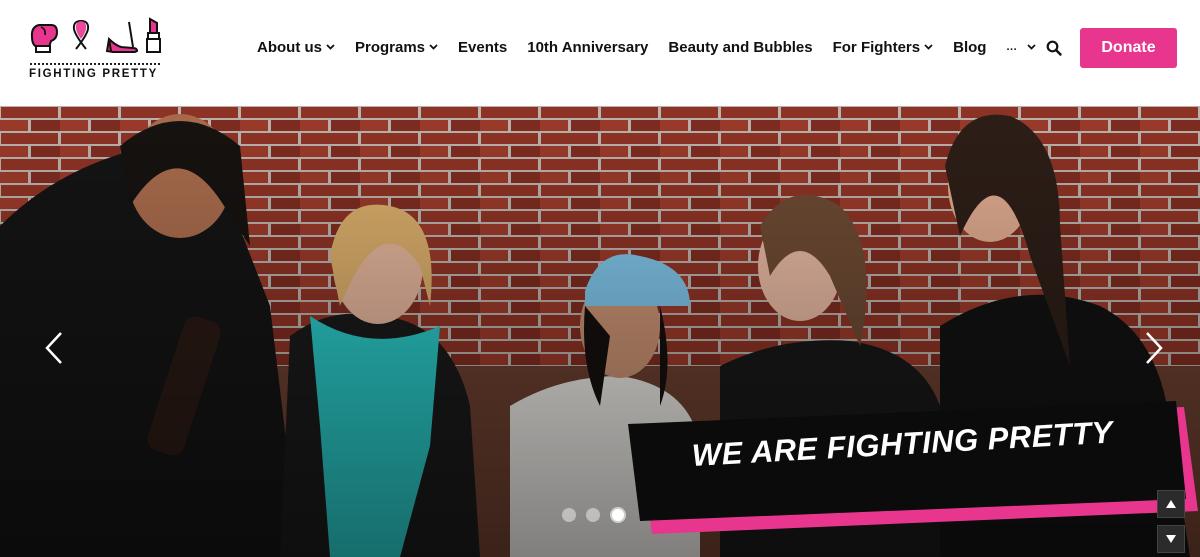 The height and width of the screenshot is (557, 1200). I want to click on lipstick-icon, so click(153, 35).